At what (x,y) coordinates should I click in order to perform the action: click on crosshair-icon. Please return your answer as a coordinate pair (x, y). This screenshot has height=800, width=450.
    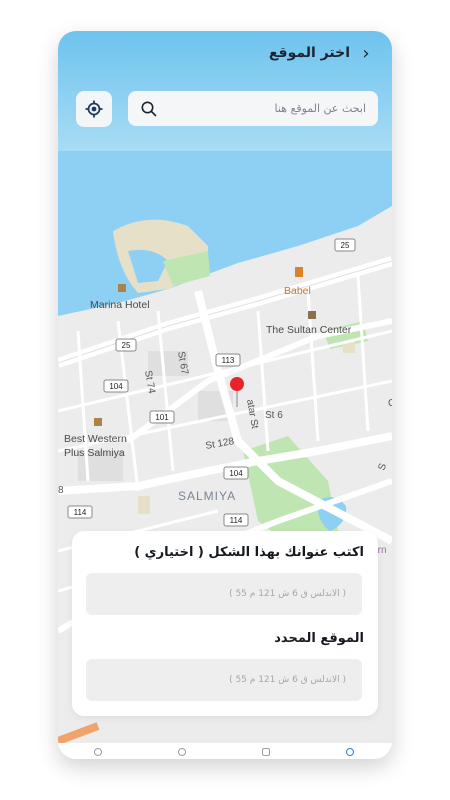
    Looking at the image, I should click on (94, 109).